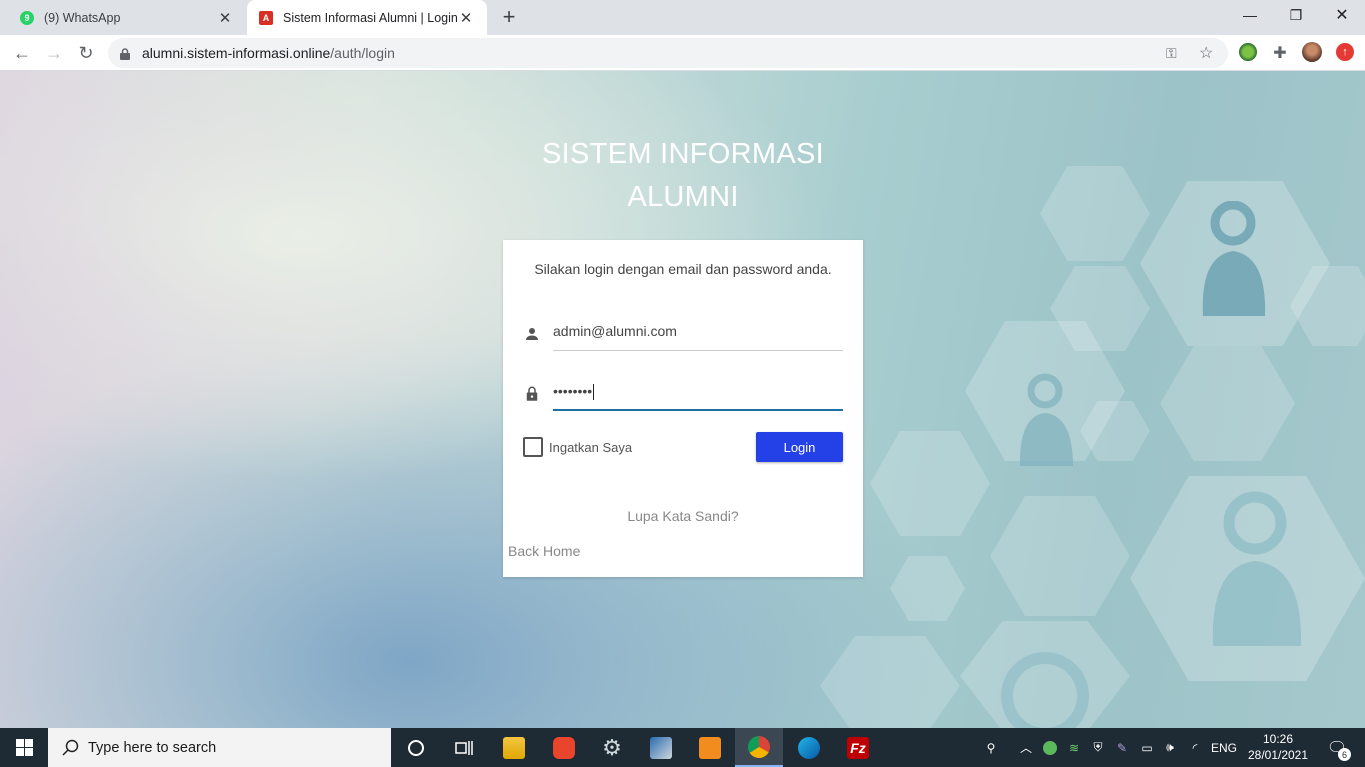 The image size is (1365, 767). Describe the element at coordinates (514, 747) in the screenshot. I see `file-explorer-icon` at that location.